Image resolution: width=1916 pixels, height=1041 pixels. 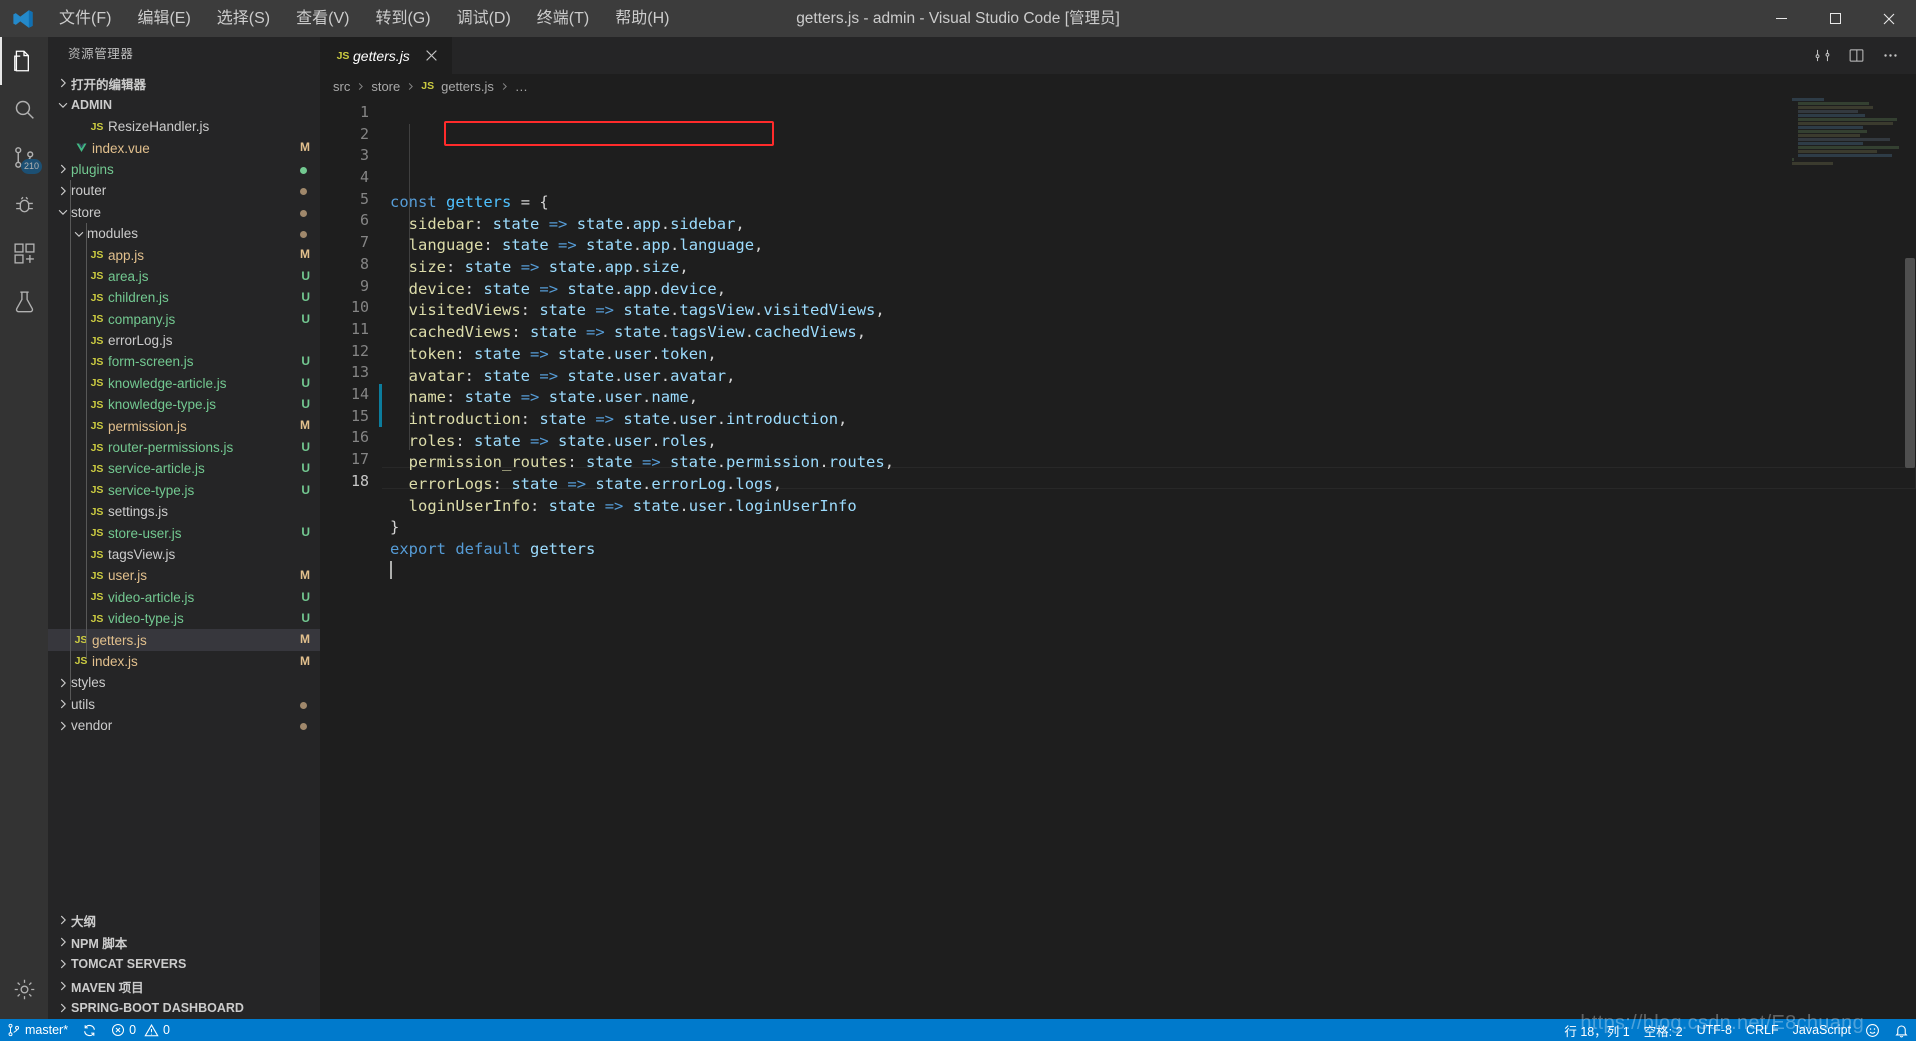 I want to click on code-line, so click(x=1153, y=571).